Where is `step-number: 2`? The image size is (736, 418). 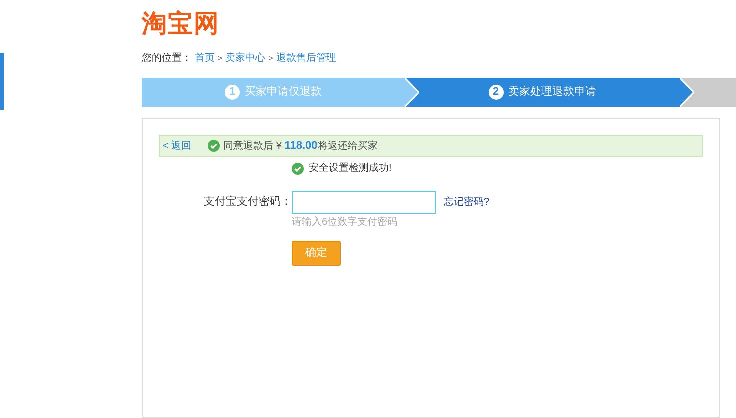 step-number: 2 is located at coordinates (496, 92).